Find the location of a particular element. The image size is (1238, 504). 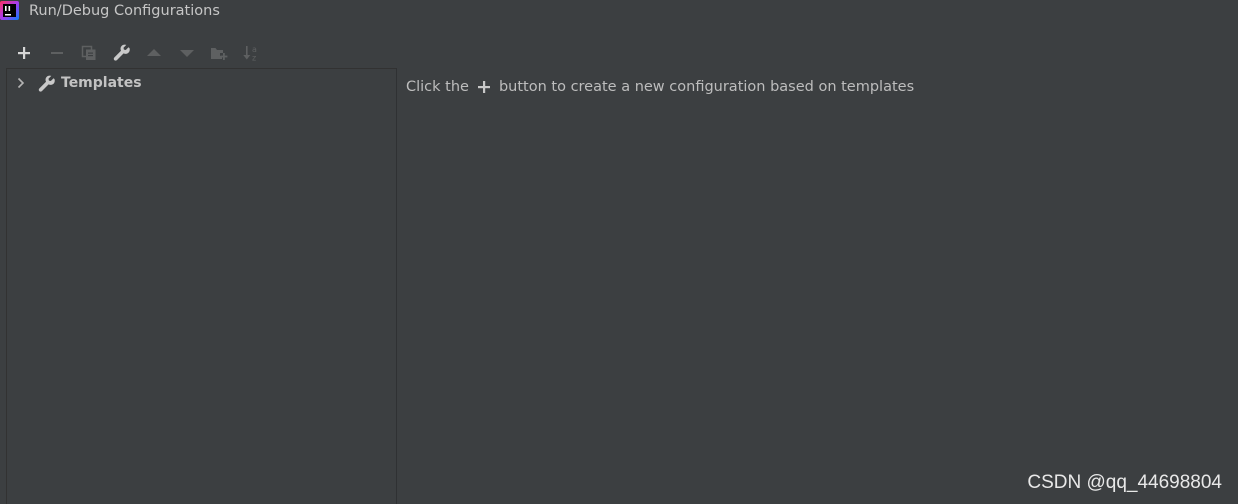

move-down-button is located at coordinates (187, 53).